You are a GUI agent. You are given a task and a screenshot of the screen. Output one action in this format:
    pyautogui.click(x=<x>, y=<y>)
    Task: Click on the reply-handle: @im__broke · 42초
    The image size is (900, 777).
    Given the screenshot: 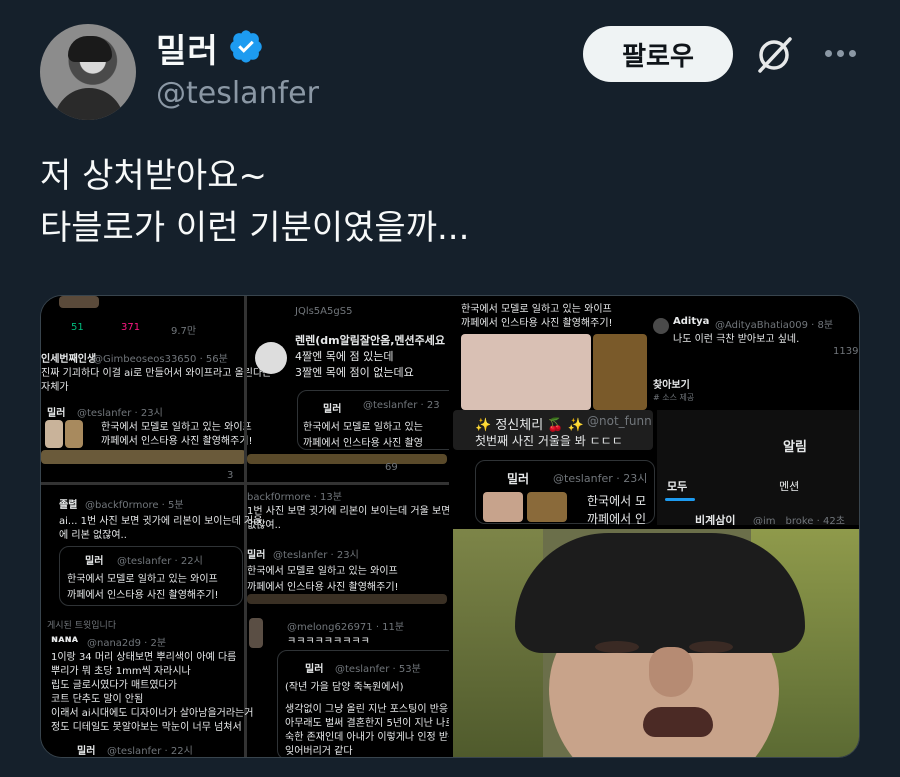 What is the action you would take?
    pyautogui.click(x=799, y=520)
    